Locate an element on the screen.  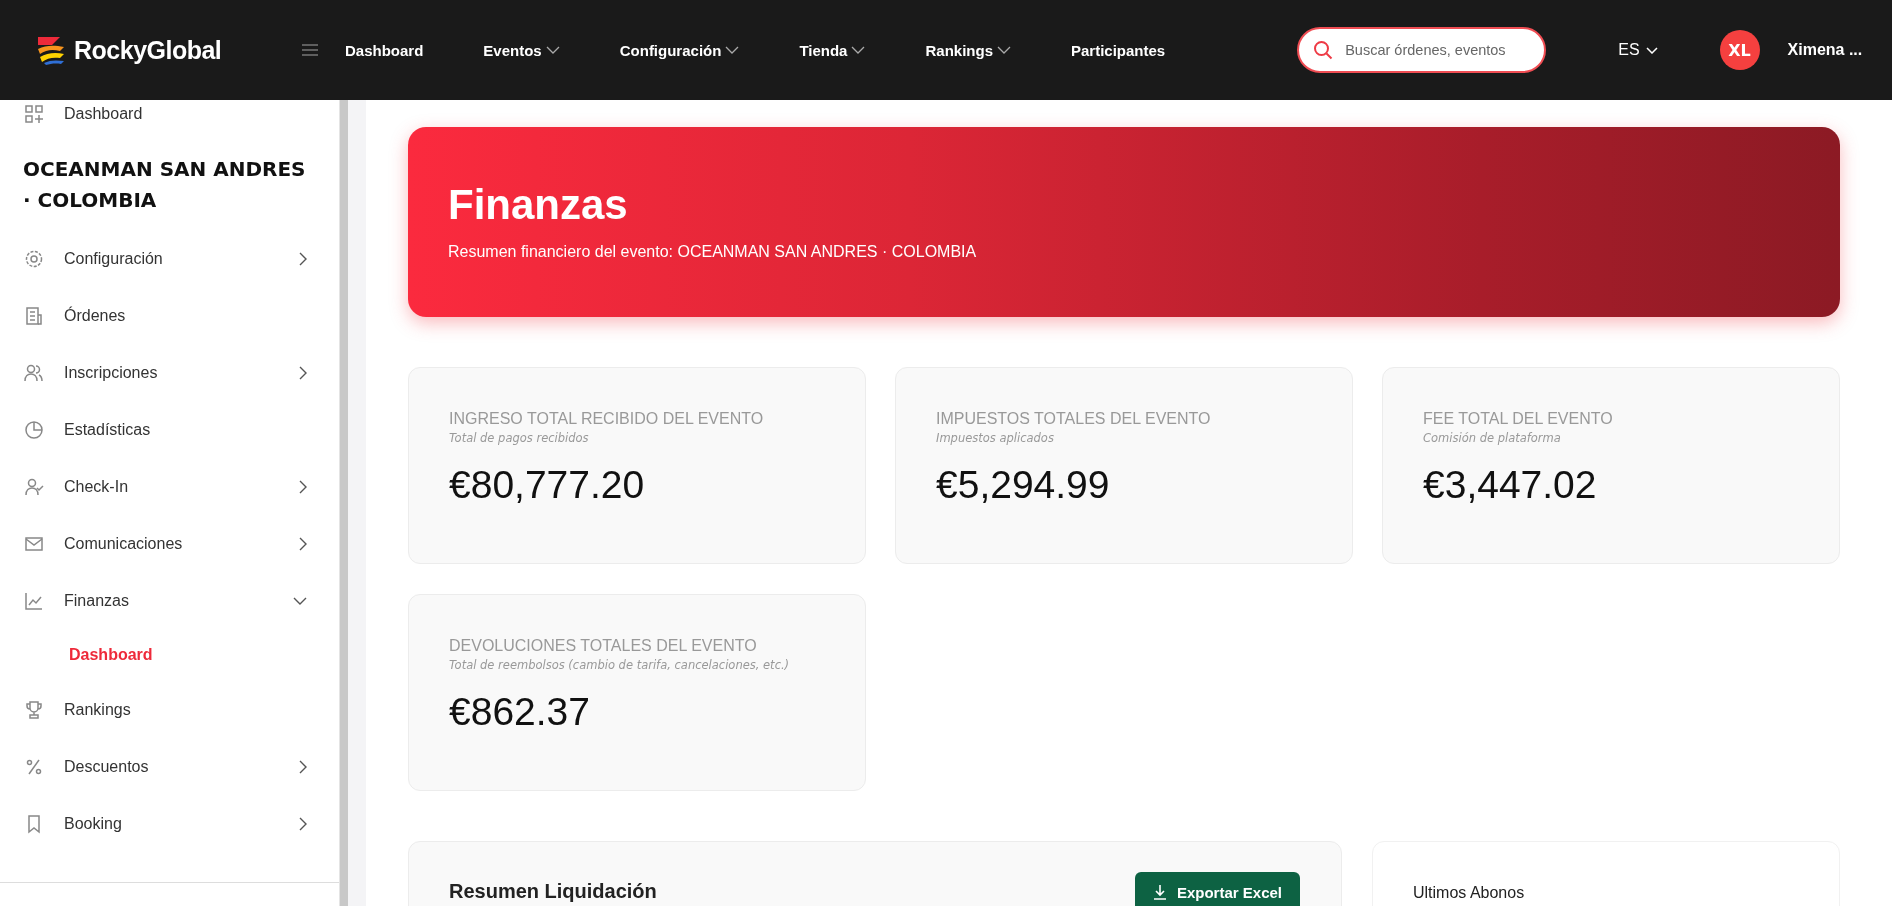
export-button: Exportar Excel is located at coordinates (1217, 889).